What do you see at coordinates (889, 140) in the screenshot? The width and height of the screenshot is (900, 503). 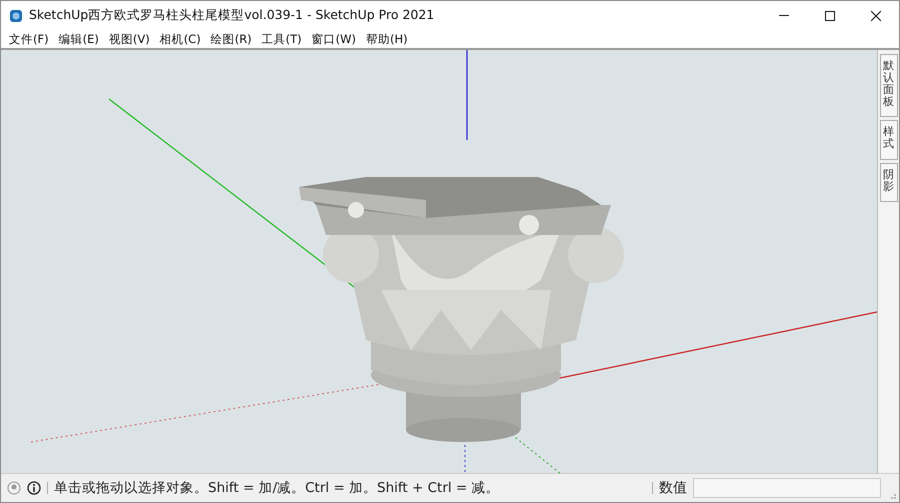 I see `panel-tab: 样式` at bounding box center [889, 140].